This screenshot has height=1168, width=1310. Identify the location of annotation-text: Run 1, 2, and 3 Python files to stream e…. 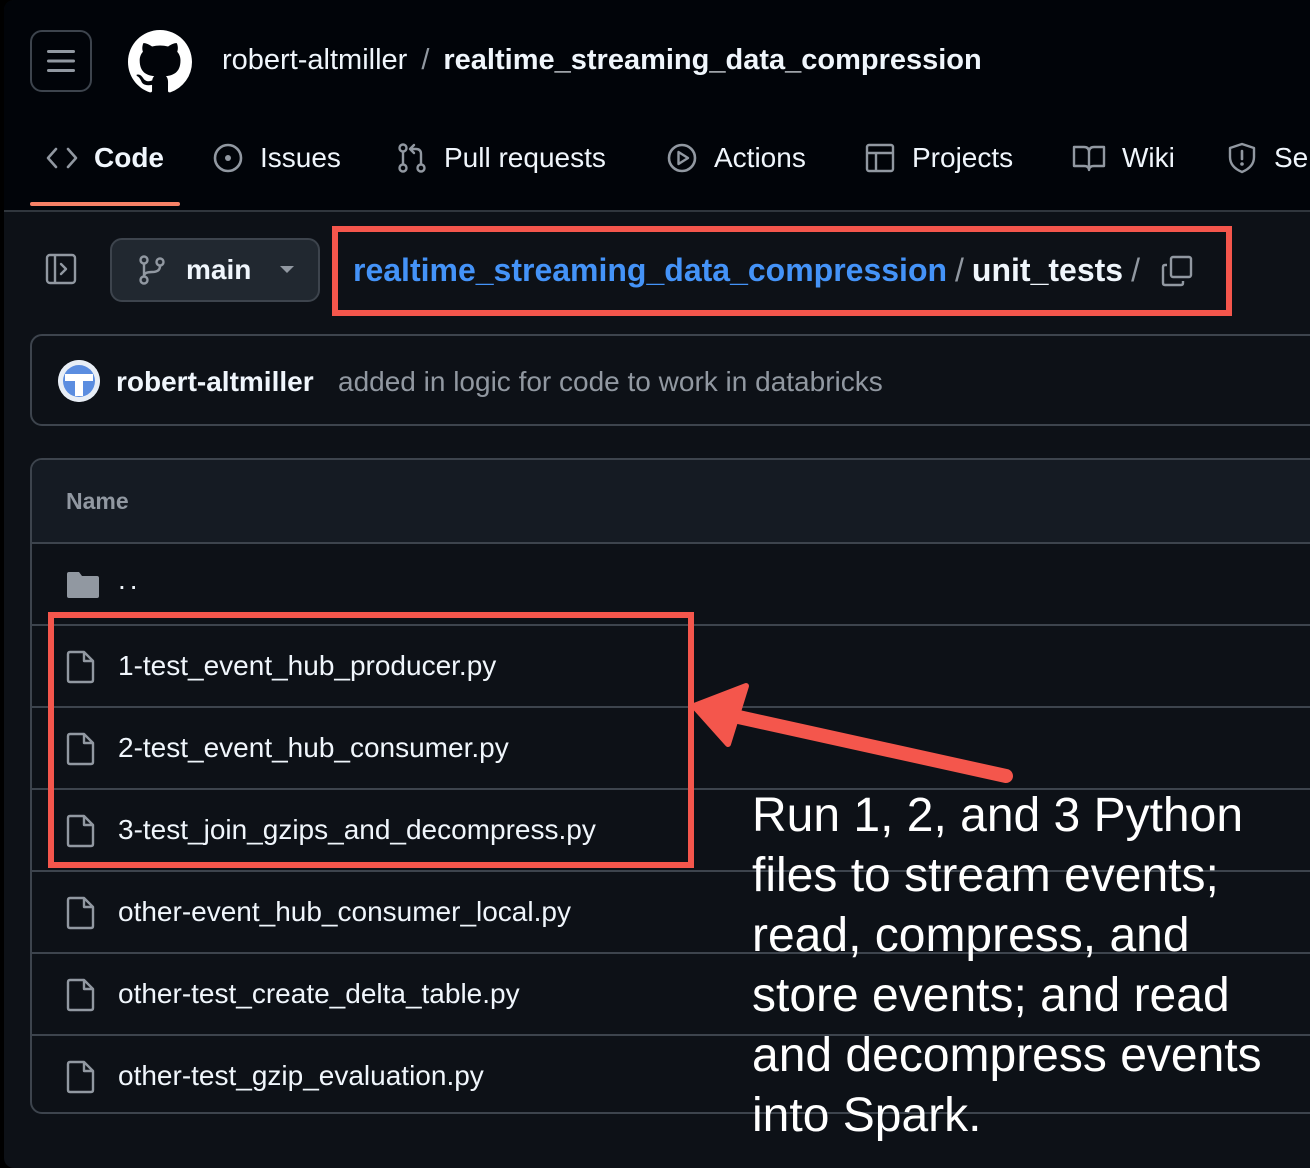
(1007, 965).